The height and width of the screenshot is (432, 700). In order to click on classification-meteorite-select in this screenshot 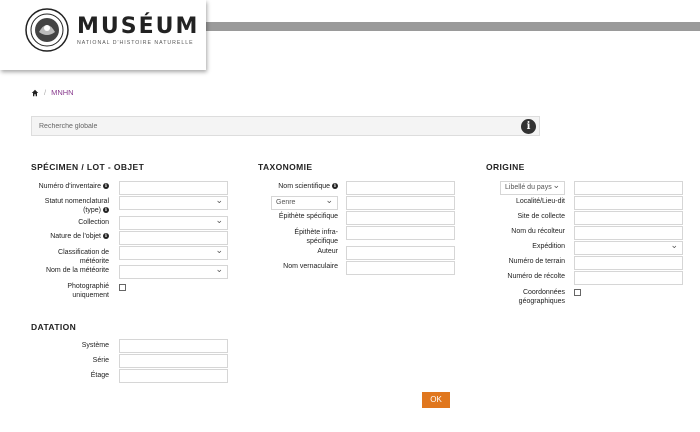, I will do `click(173, 252)`.